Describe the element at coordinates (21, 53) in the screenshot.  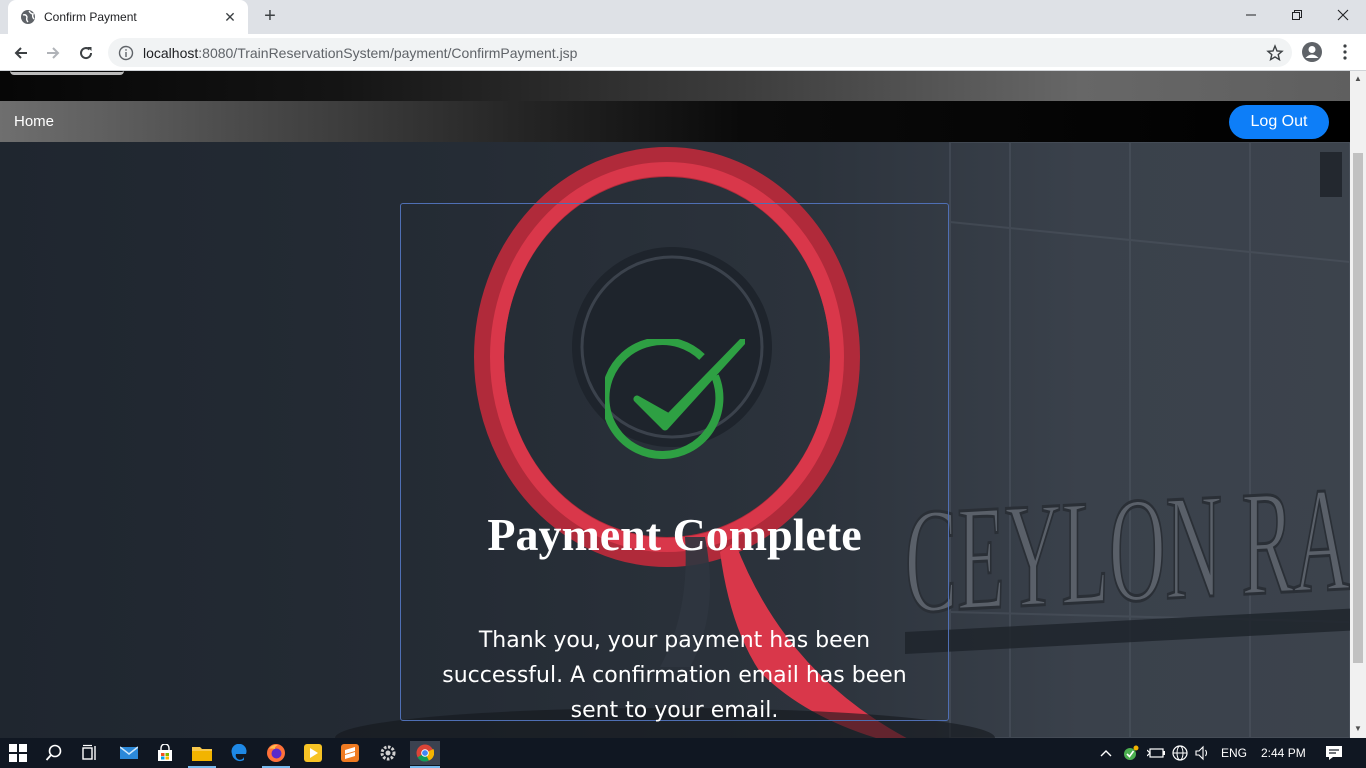
I see `back-icon` at that location.